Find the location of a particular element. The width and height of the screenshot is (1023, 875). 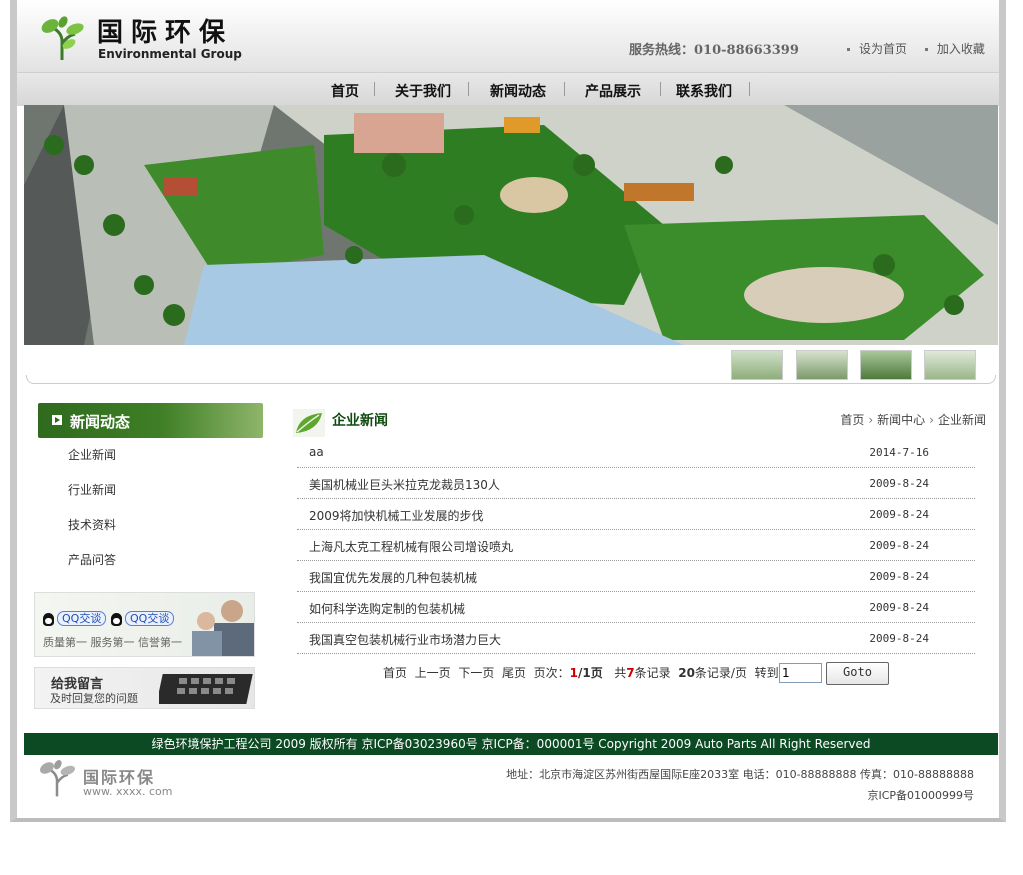

news-row: 如何科学选购定制的包装机械 2009-8-24 is located at coordinates (636, 607).